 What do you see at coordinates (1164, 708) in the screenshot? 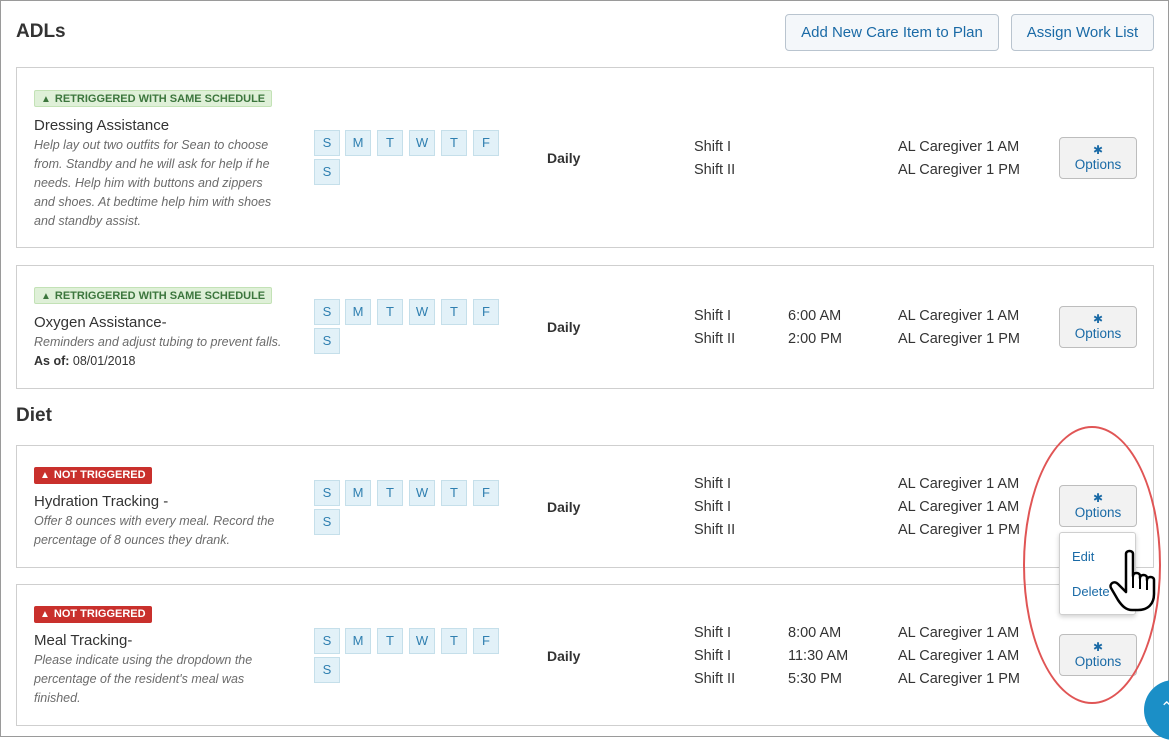
I see `chevron-icon: ⌃` at bounding box center [1164, 708].